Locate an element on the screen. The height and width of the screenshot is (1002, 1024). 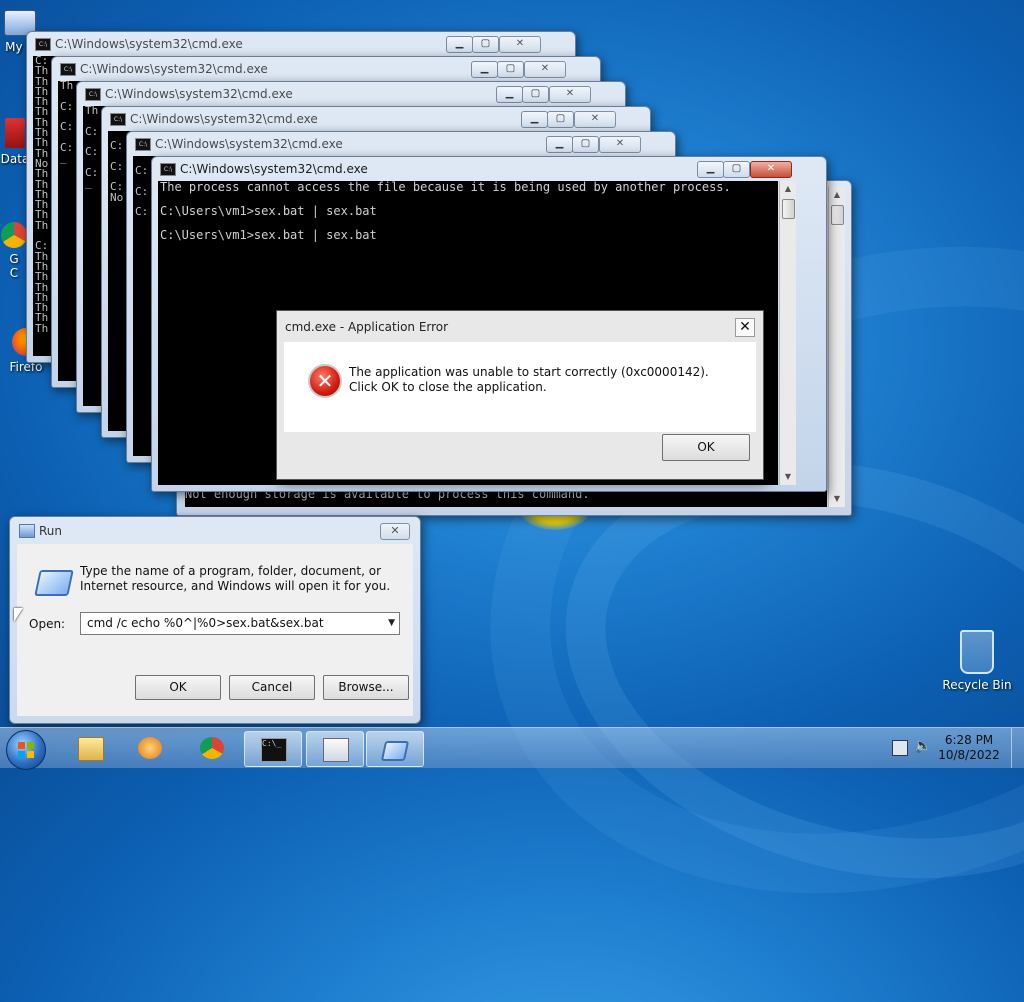
cmd-icon: C:\_ is located at coordinates (274, 750).